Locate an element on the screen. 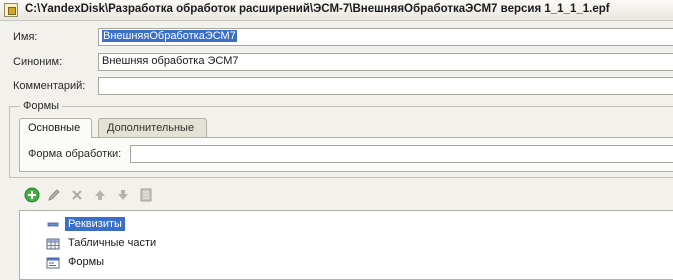 This screenshot has width=673, height=280. comment-label: Комментарий: is located at coordinates (49, 86).